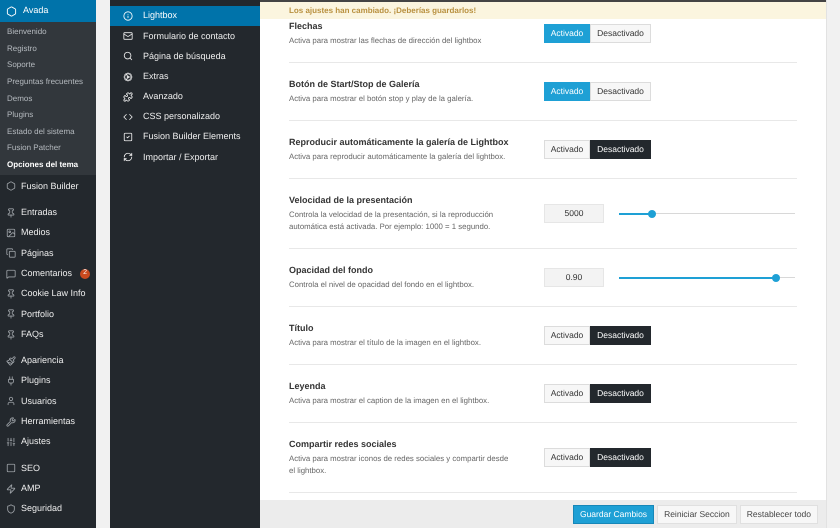 This screenshot has height=528, width=840. I want to click on menu-item: Cookie Law Info, so click(48, 294).